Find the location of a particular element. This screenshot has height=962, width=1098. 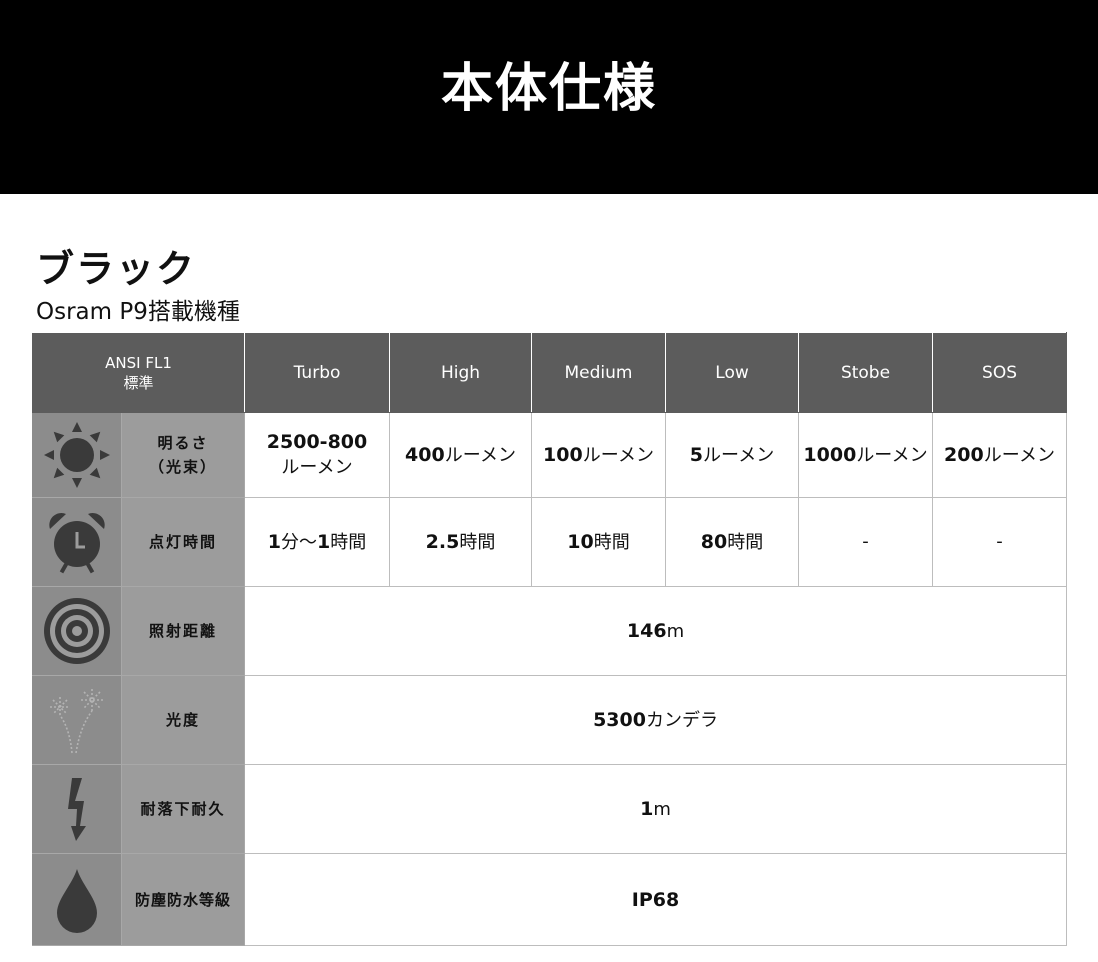

mode-header-high: High is located at coordinates (461, 372).